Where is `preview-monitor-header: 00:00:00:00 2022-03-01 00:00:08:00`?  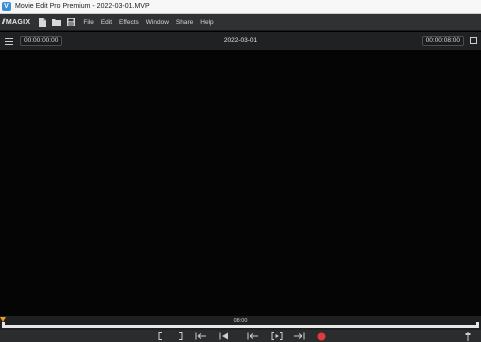 preview-monitor-header: 00:00:00:00 2022-03-01 00:00:08:00 is located at coordinates (240, 41).